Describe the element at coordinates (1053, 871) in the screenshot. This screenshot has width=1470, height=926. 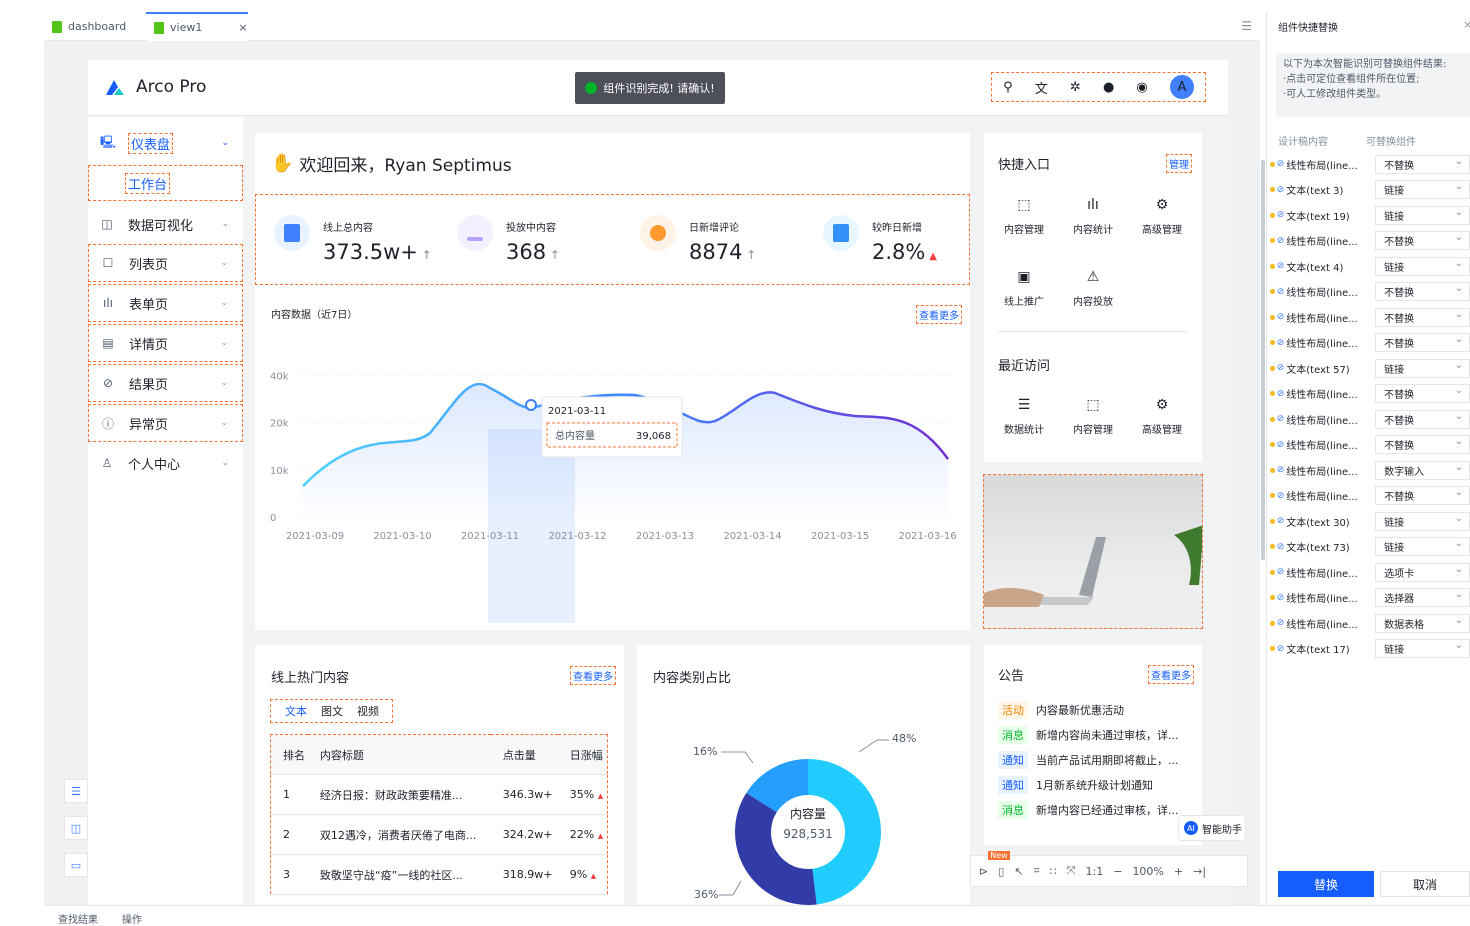
I see `grid-icon: ∷` at that location.